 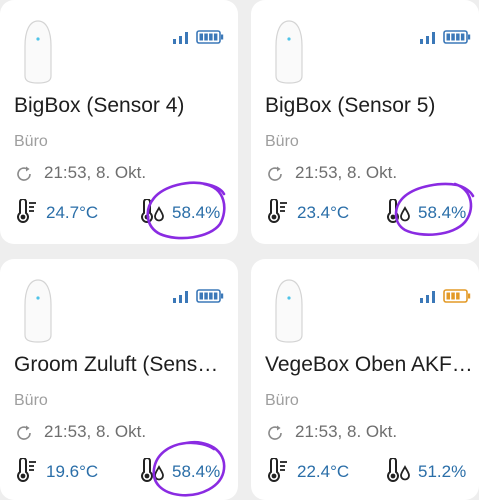 What do you see at coordinates (99, 105) in the screenshot?
I see `sensor-name: BigBox (Sensor 4)` at bounding box center [99, 105].